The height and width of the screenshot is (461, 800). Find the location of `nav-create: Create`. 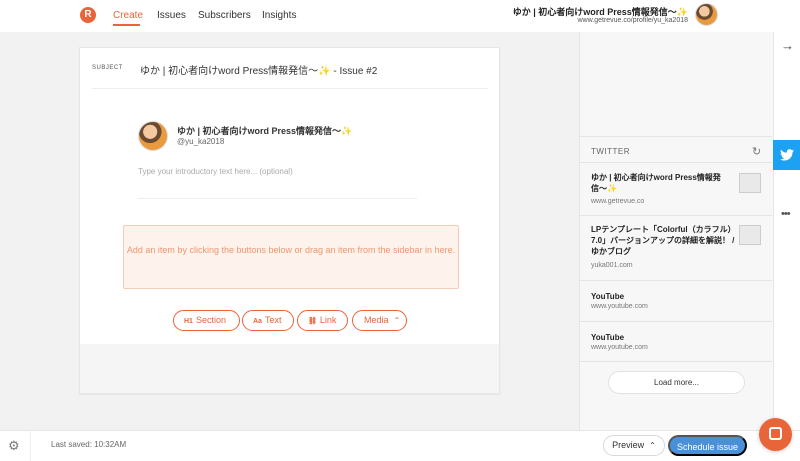

nav-create: Create is located at coordinates (128, 16).